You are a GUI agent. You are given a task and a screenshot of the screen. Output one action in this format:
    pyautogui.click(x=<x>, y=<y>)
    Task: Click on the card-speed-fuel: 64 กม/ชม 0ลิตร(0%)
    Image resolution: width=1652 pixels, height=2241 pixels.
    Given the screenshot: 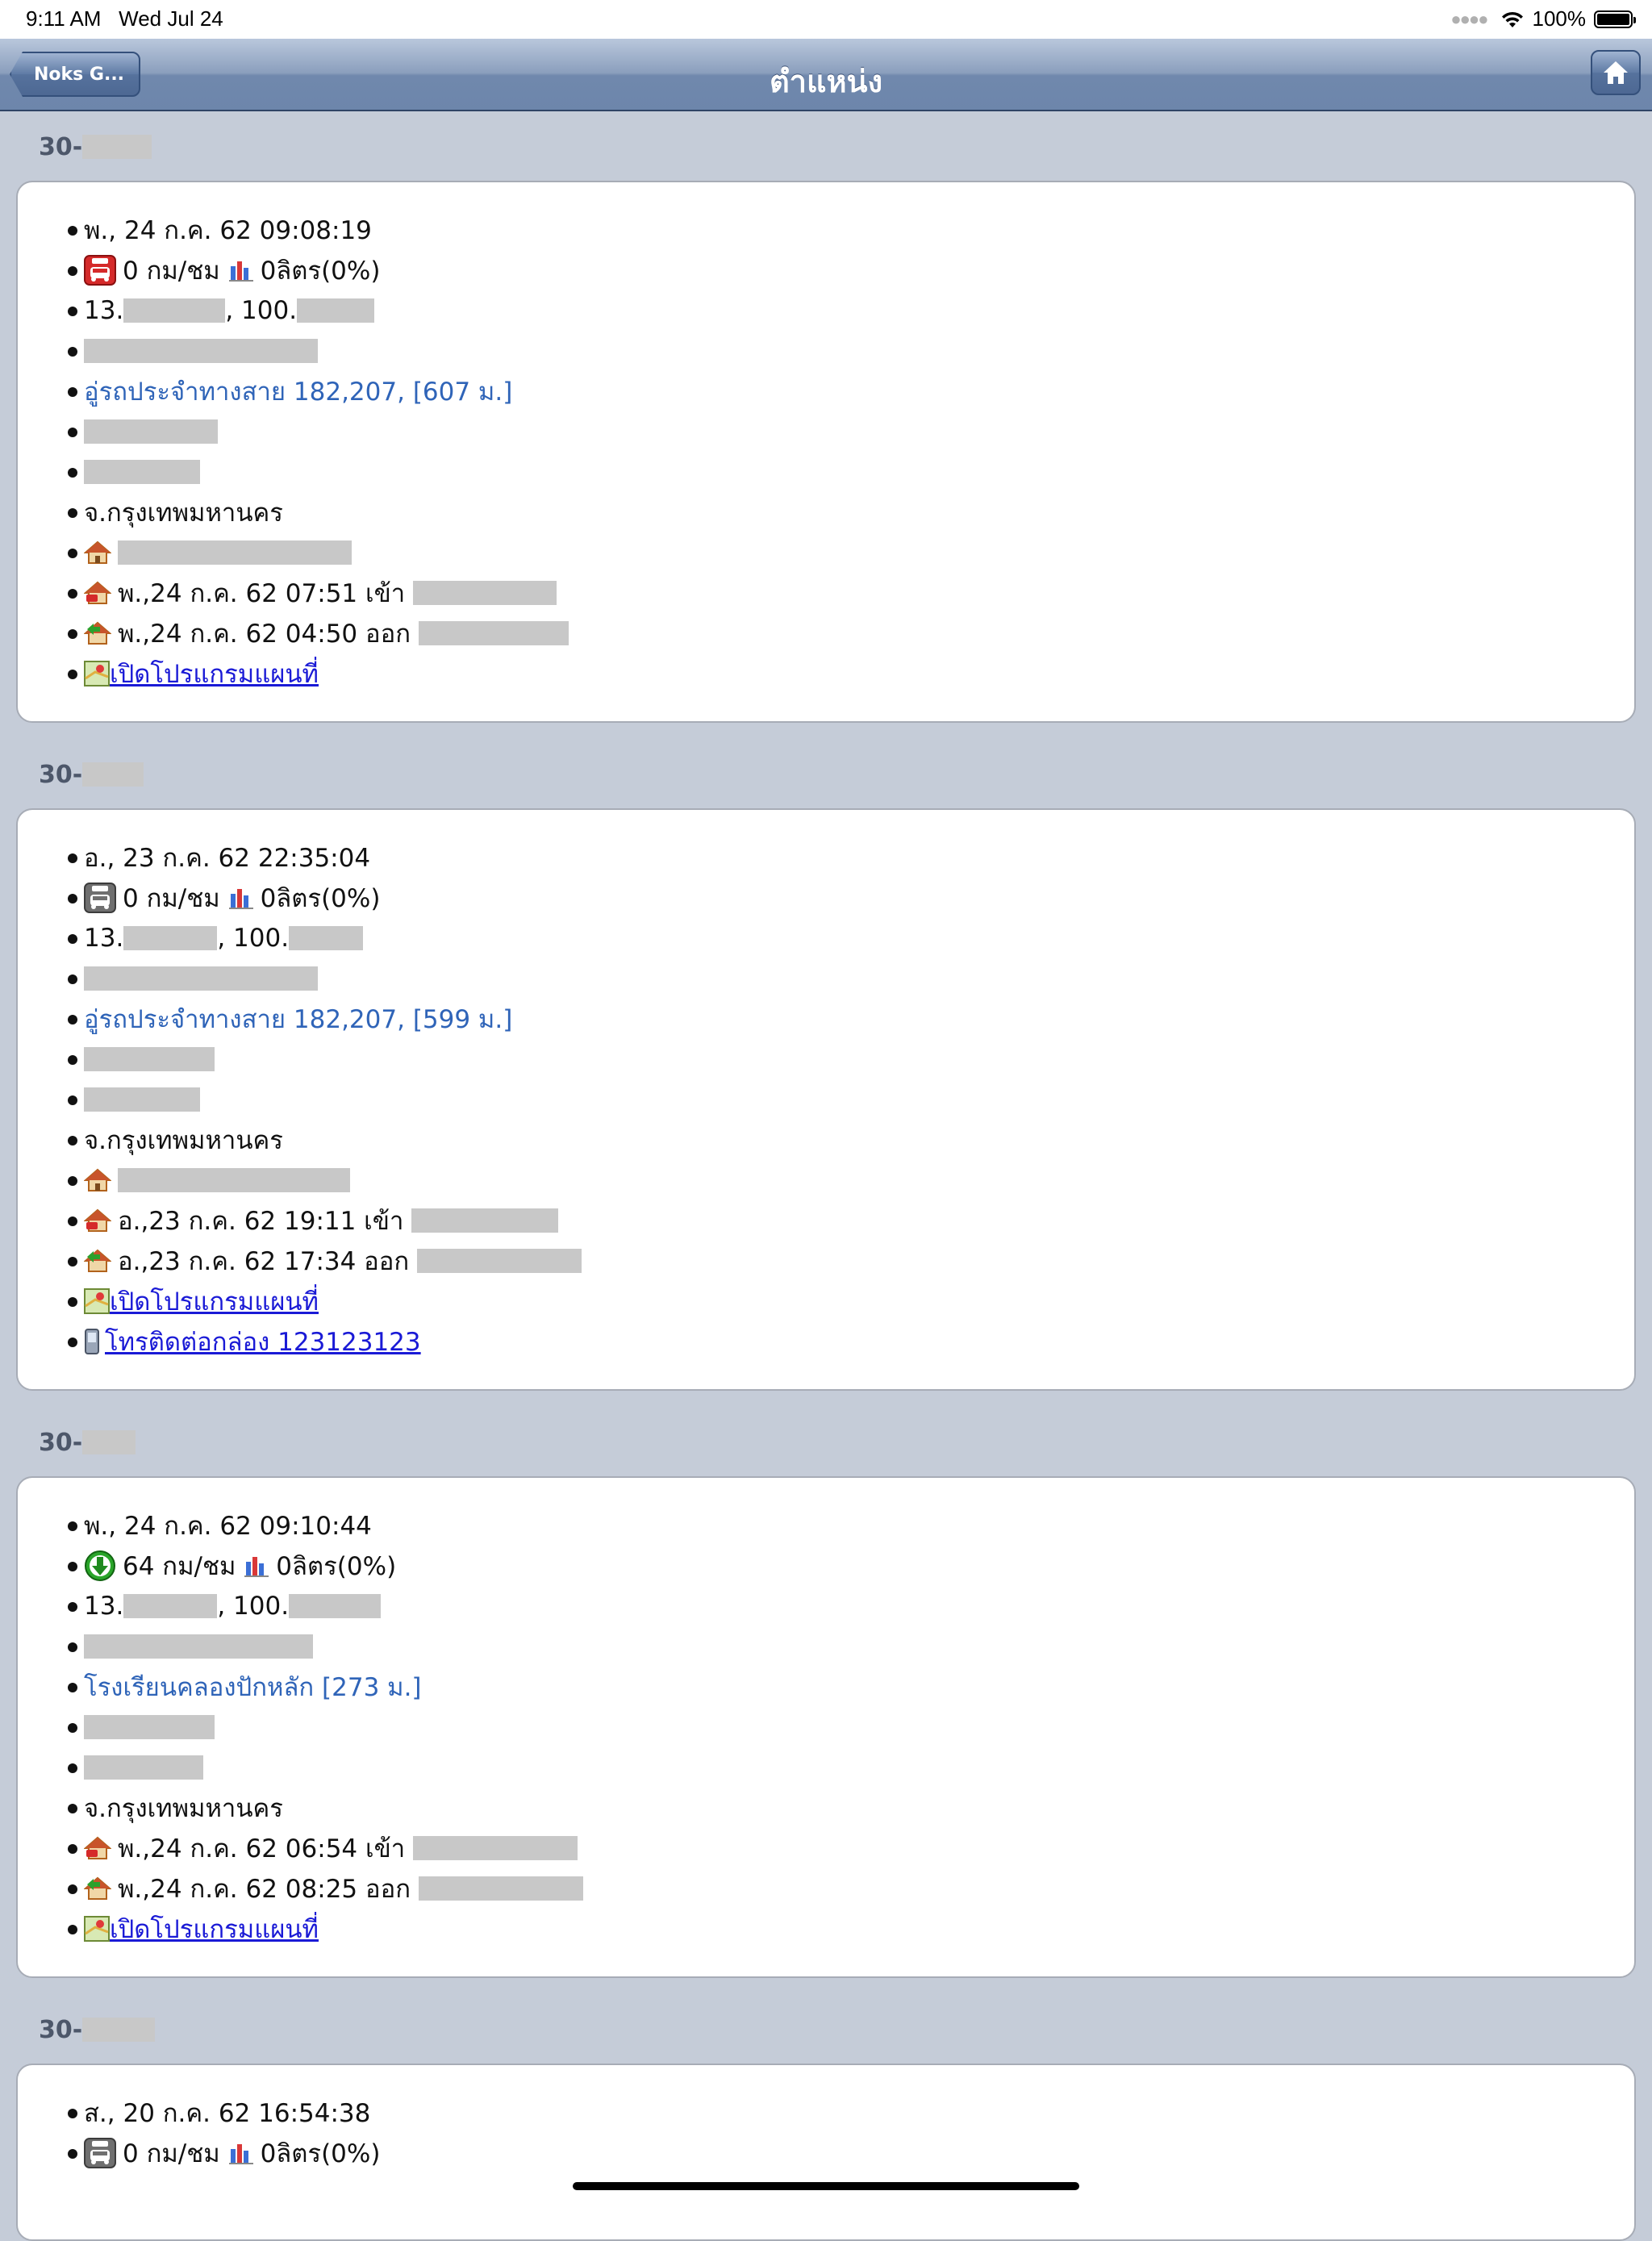 What is the action you would take?
    pyautogui.click(x=851, y=1566)
    